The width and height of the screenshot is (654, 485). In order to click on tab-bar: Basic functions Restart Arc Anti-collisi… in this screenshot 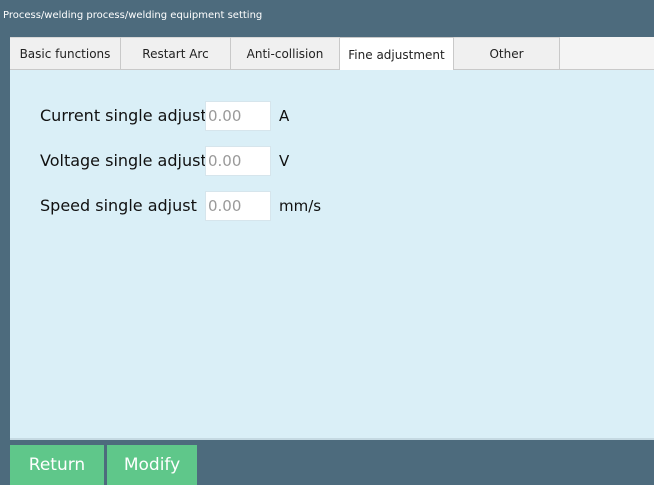, I will do `click(332, 54)`.